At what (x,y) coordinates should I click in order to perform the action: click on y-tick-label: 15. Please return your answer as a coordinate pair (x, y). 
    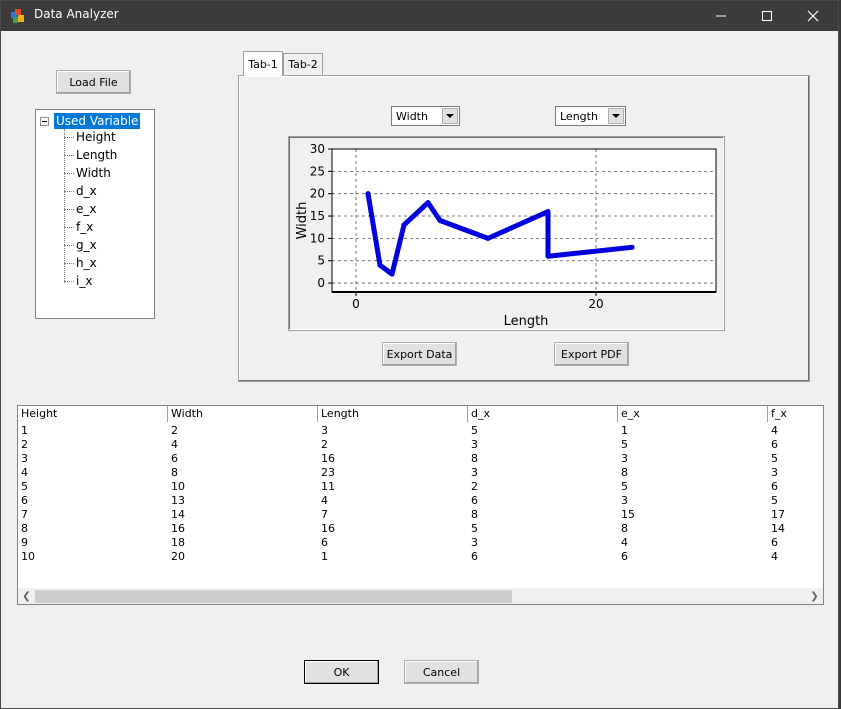
    Looking at the image, I should click on (317, 216).